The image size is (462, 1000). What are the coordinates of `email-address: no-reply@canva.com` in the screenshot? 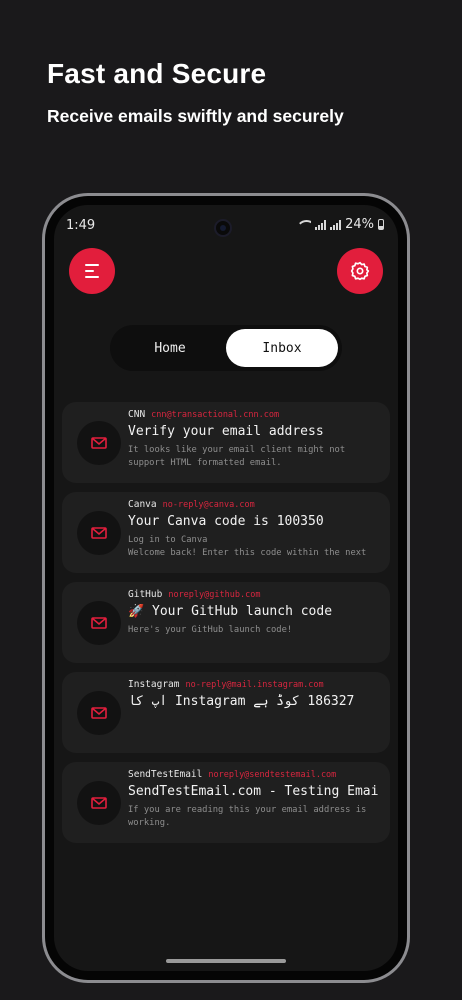 It's located at (208, 505).